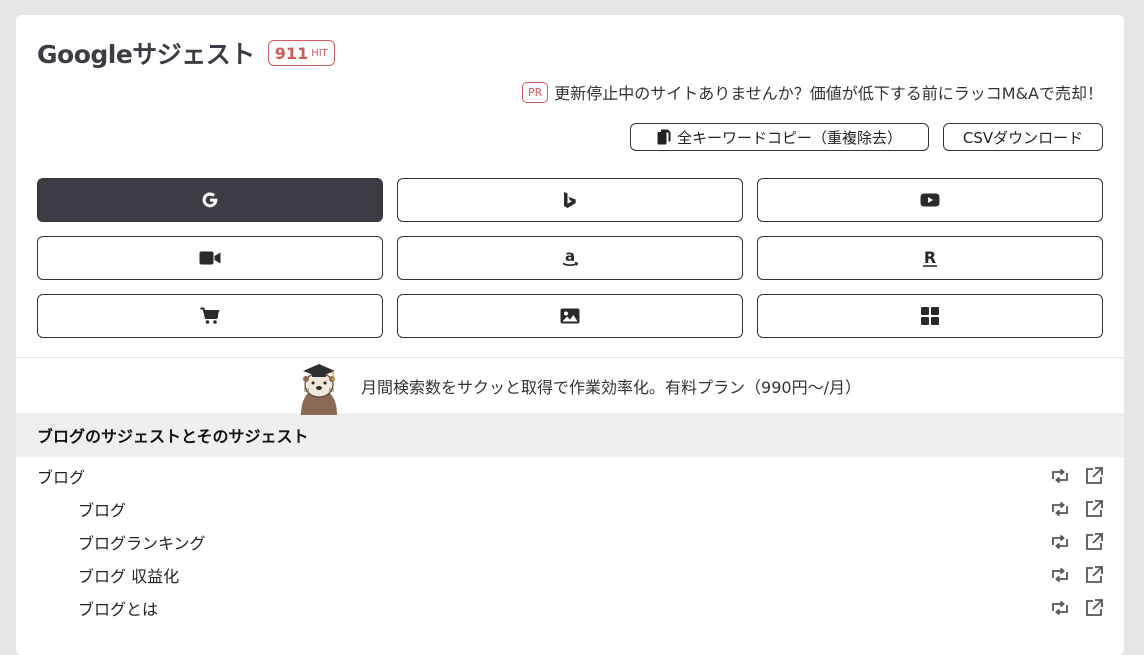 The image size is (1144, 655). Describe the element at coordinates (146, 54) in the screenshot. I see `page-title: Googleサジェスト` at that location.